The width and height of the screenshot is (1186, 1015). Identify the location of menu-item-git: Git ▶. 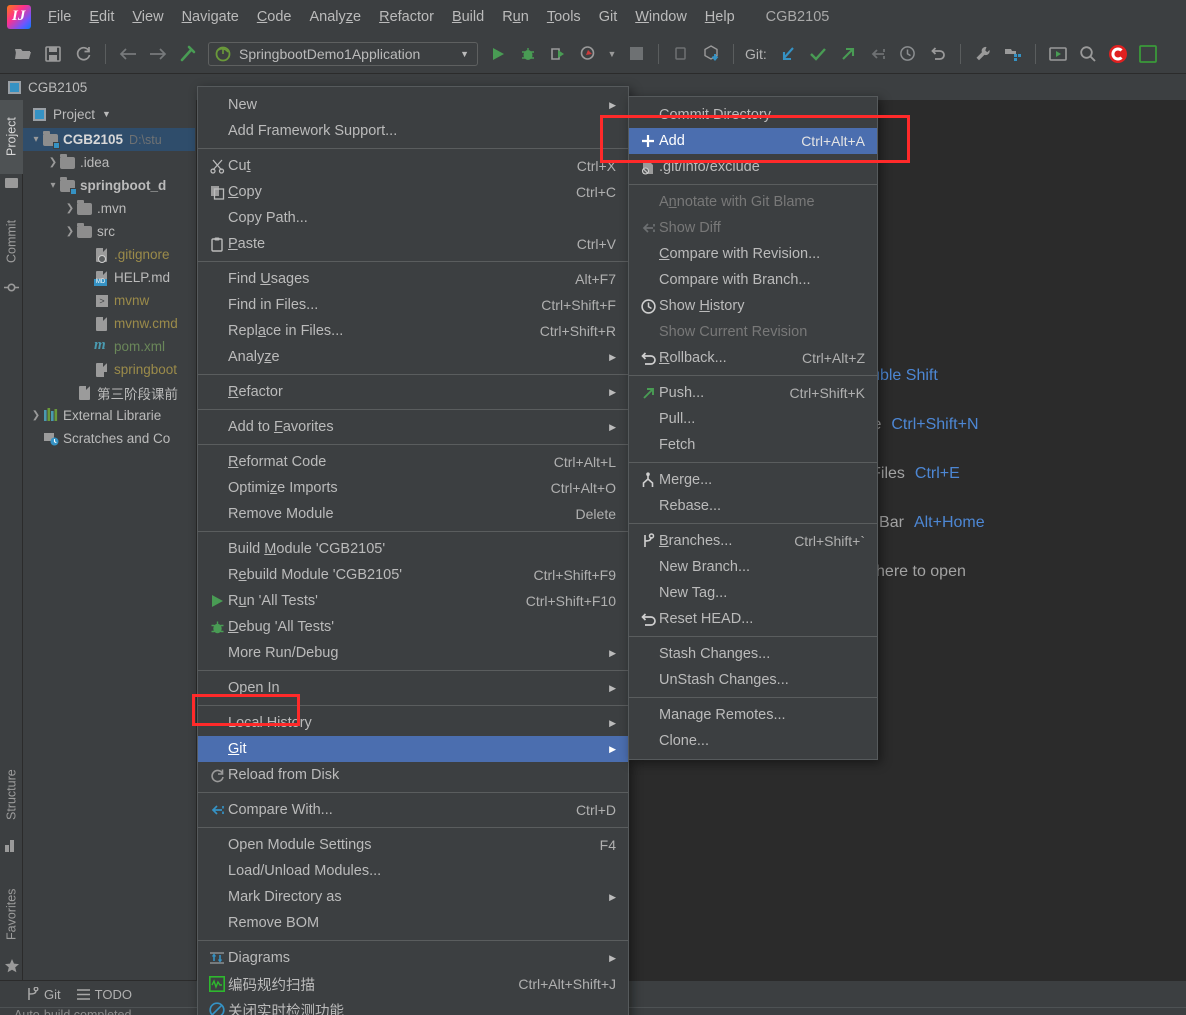
(413, 749).